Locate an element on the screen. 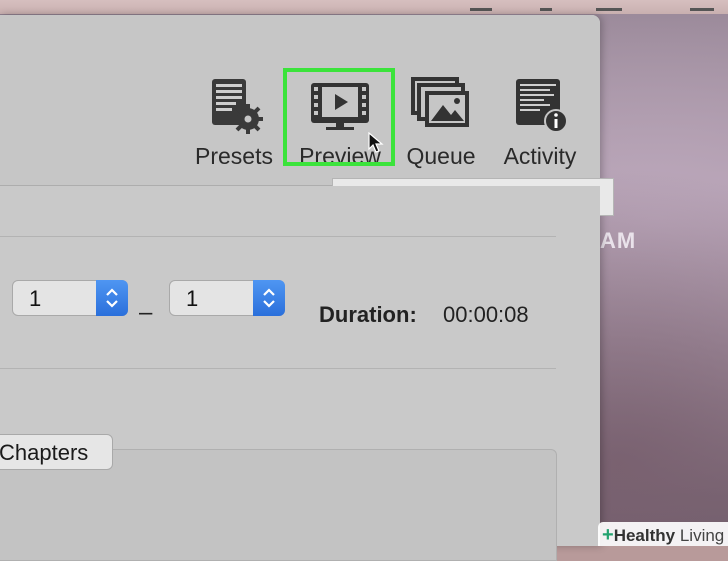 This screenshot has height=561, width=728. range-start-stepper: 1 is located at coordinates (70, 298).